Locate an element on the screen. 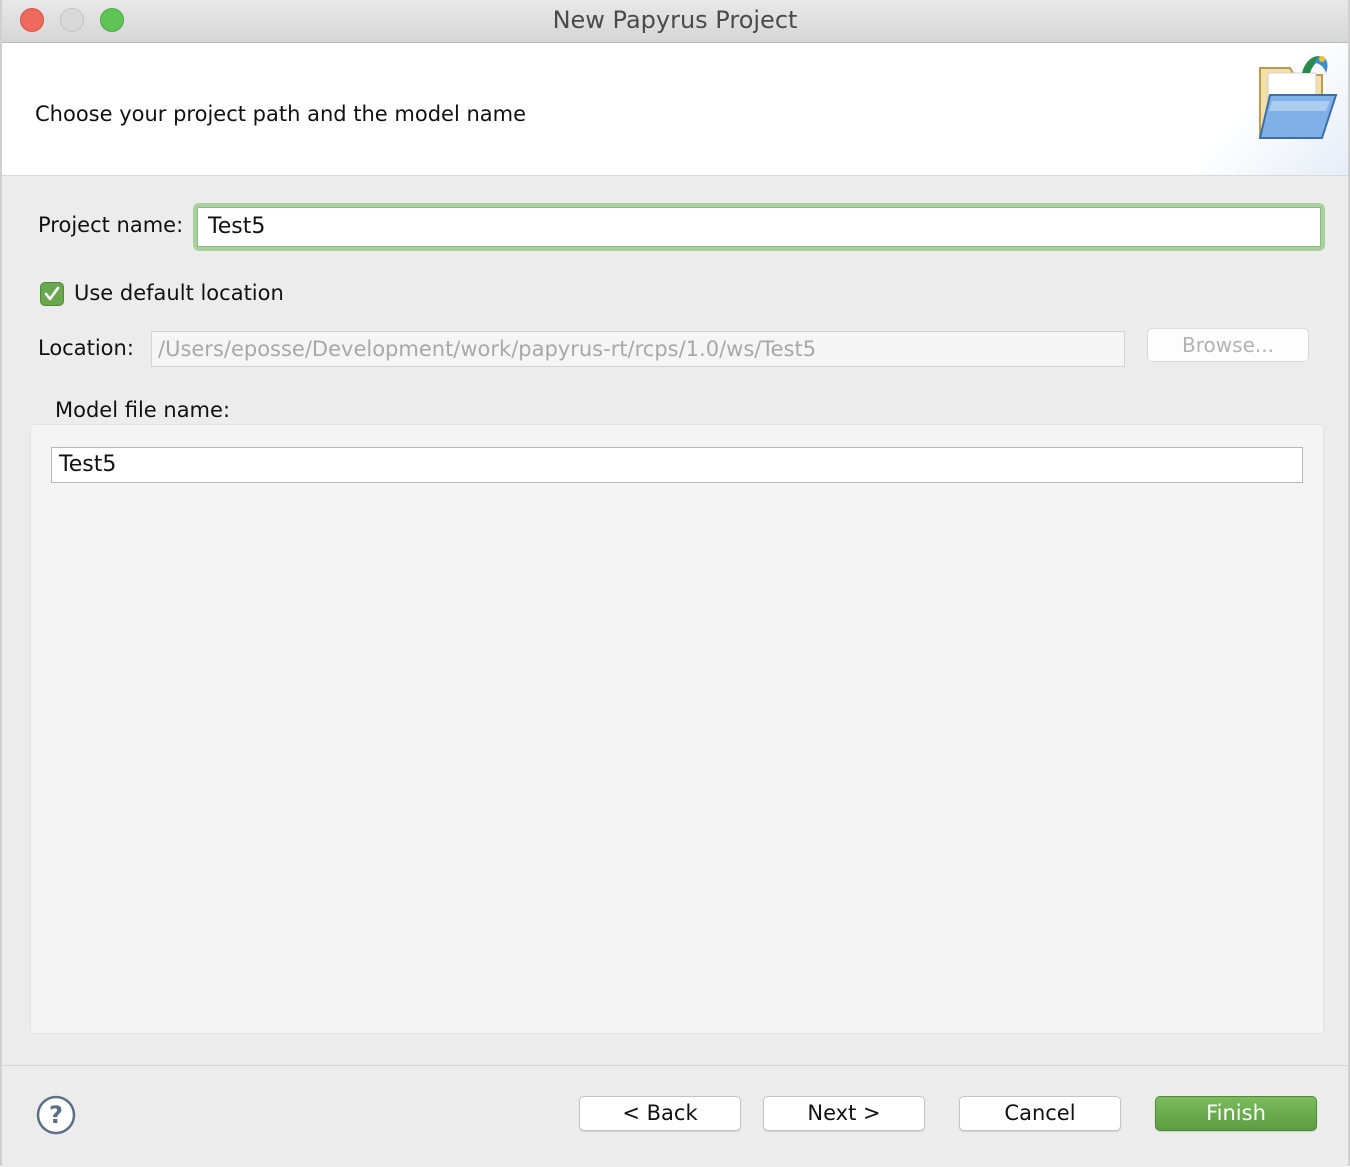 This screenshot has width=1350, height=1167. use-default-location-checkbox is located at coordinates (52, 294).